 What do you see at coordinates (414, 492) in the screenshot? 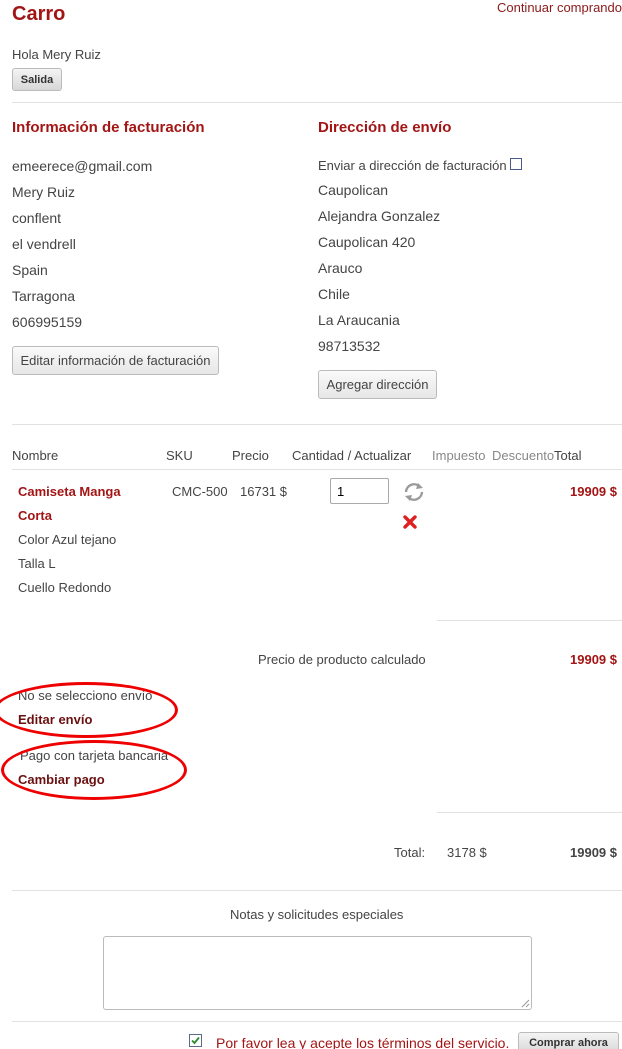
I see `refresh-icon` at bounding box center [414, 492].